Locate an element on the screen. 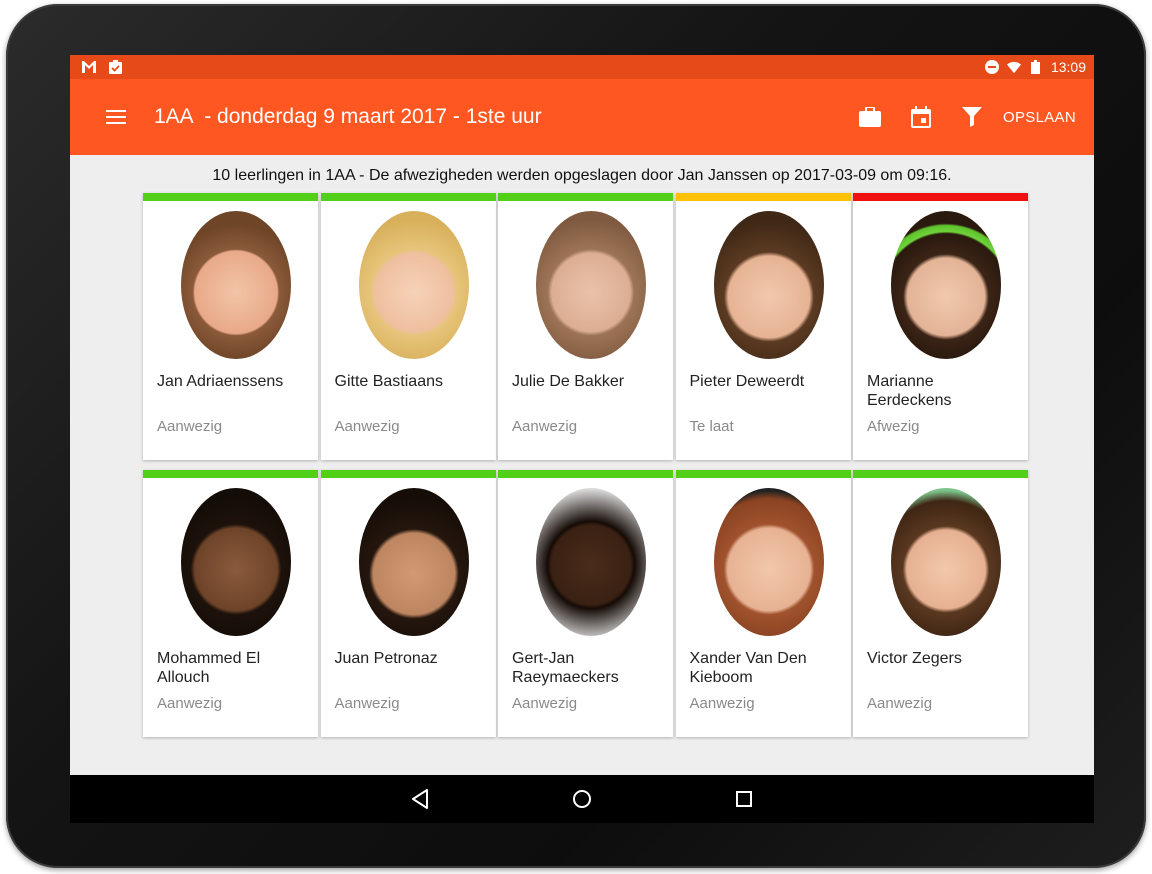 The image size is (1152, 874). student-name: Julie De Bakker is located at coordinates (568, 381).